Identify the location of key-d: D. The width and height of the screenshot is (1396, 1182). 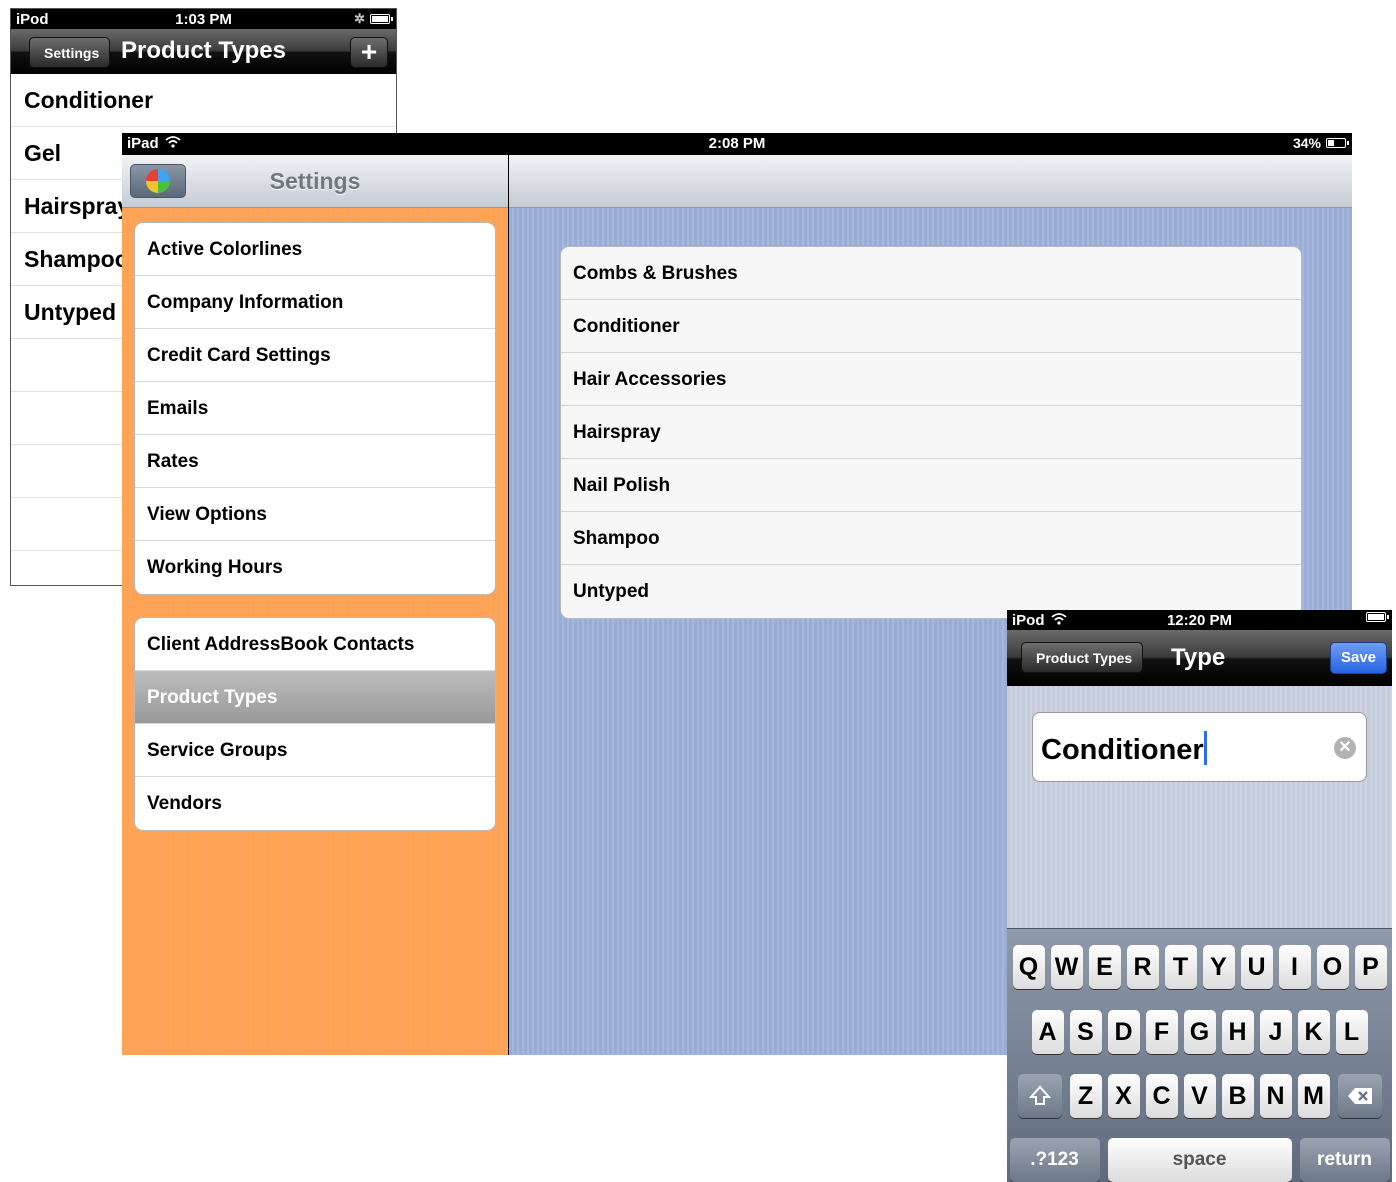
(1123, 1032).